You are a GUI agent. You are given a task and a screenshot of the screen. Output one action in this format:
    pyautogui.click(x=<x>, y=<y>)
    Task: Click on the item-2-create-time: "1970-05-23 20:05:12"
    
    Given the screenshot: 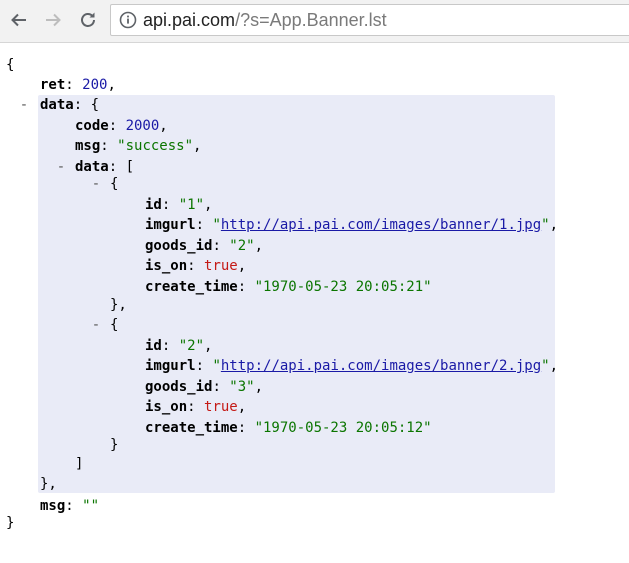 What is the action you would take?
    pyautogui.click(x=343, y=428)
    